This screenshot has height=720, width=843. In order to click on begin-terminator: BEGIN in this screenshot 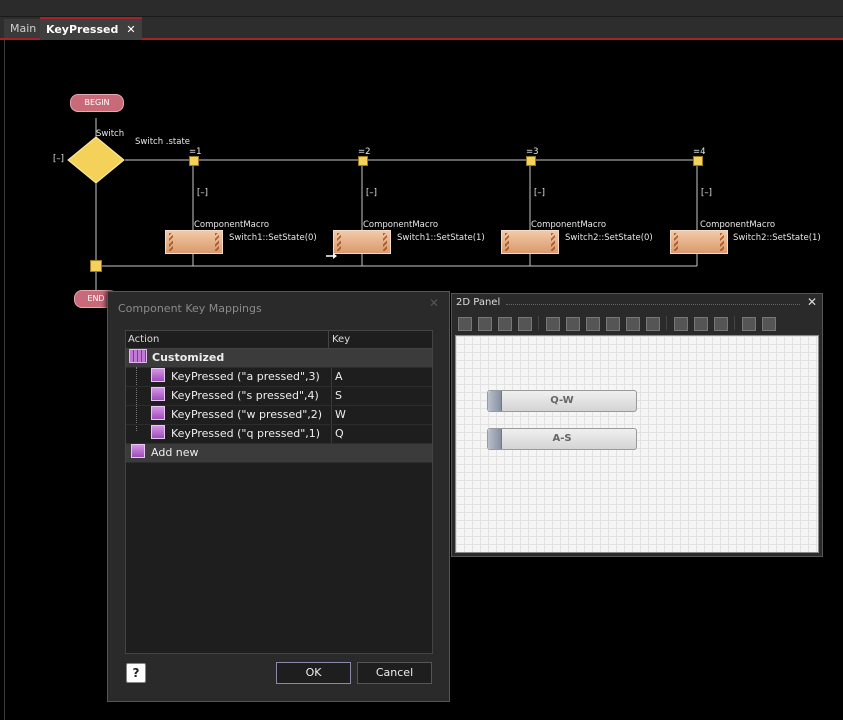, I will do `click(97, 103)`.